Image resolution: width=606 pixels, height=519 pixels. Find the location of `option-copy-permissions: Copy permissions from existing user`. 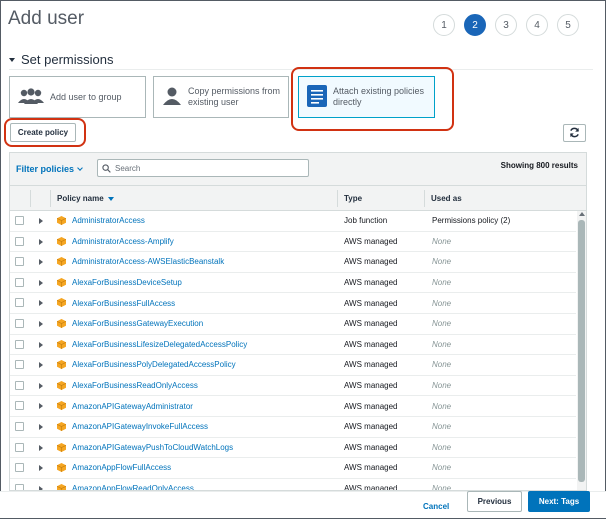

option-copy-permissions: Copy permissions from existing user is located at coordinates (221, 97).